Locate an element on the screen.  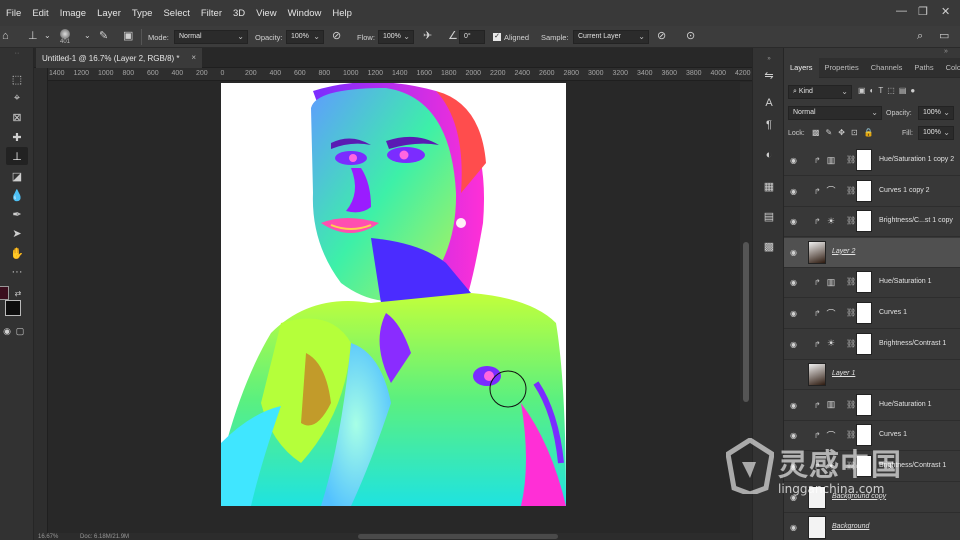
collapse-icon: » is located at coordinates (946, 51).